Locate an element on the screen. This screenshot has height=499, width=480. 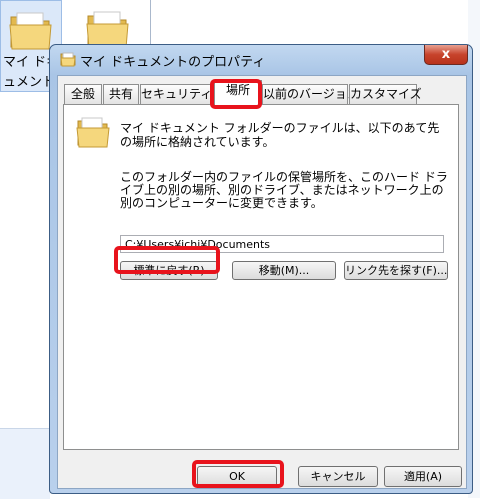
restore-default-button: 標準に戻す(R) is located at coordinates (169, 270).